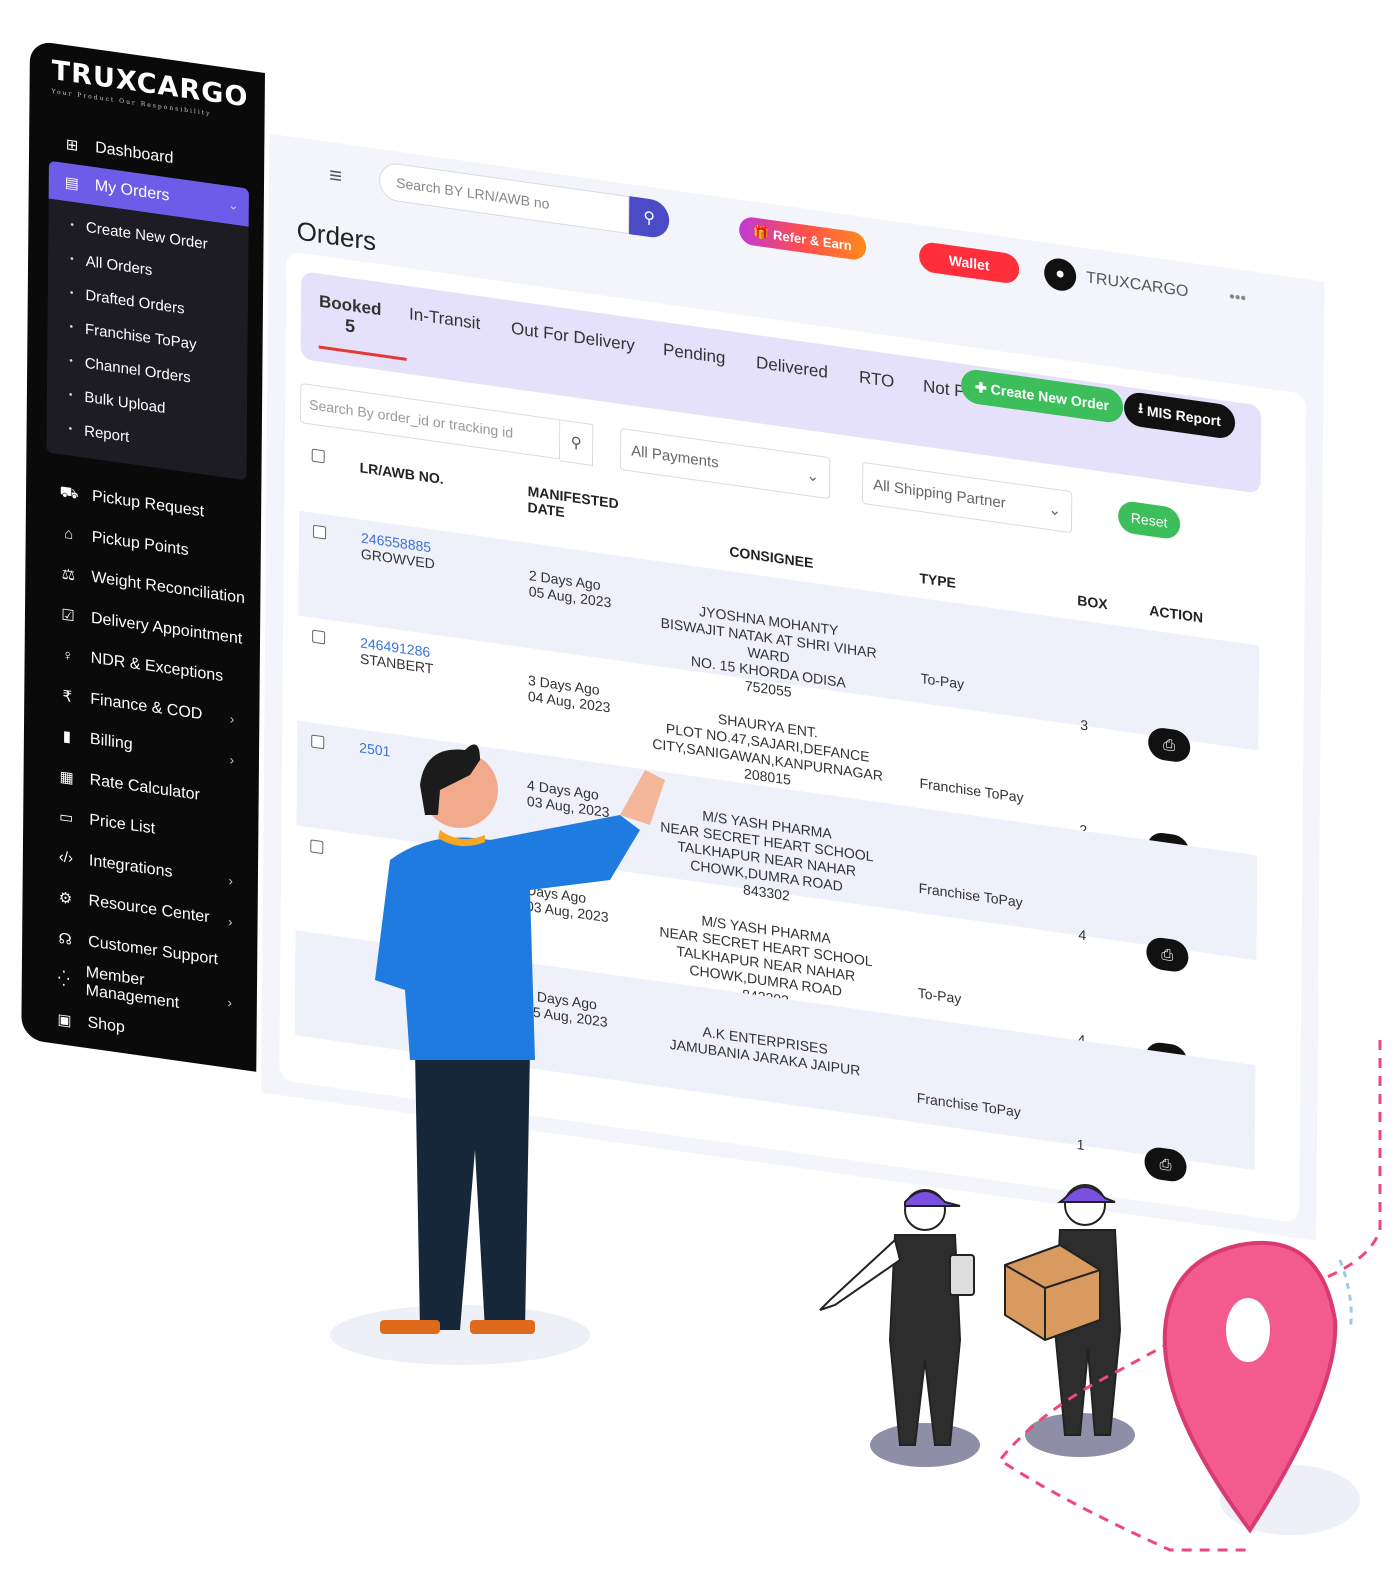 This screenshot has height=1582, width=1397. What do you see at coordinates (981, 387) in the screenshot?
I see `plus-icon: ✚` at bounding box center [981, 387].